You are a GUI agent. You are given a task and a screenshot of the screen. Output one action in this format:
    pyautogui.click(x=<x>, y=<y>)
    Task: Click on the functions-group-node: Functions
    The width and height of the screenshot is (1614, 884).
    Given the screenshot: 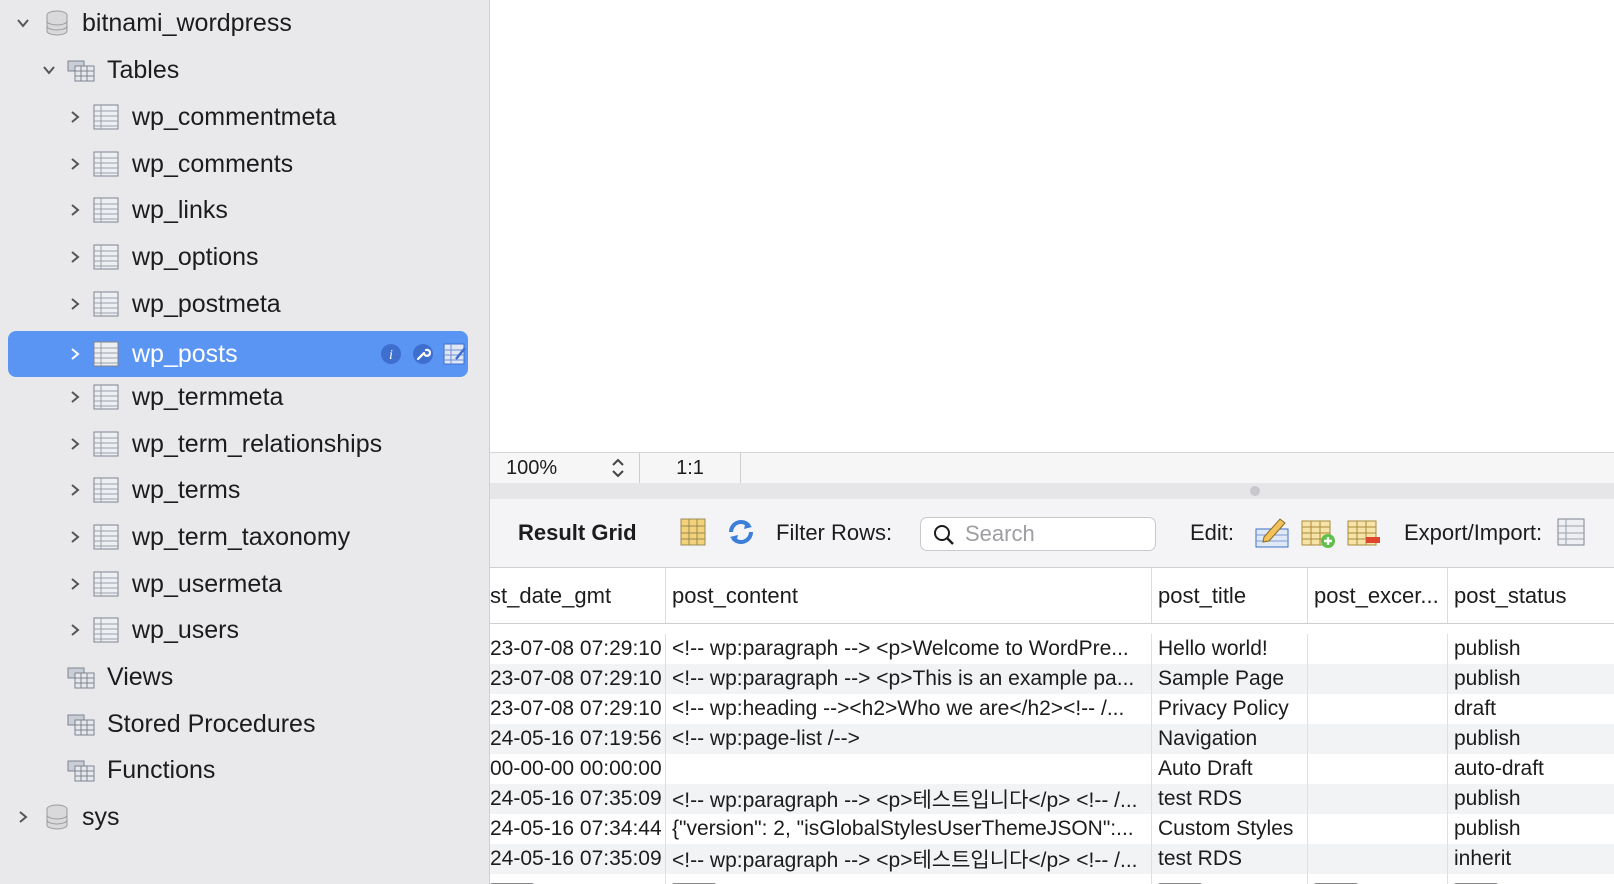 What is the action you would take?
    pyautogui.click(x=238, y=770)
    